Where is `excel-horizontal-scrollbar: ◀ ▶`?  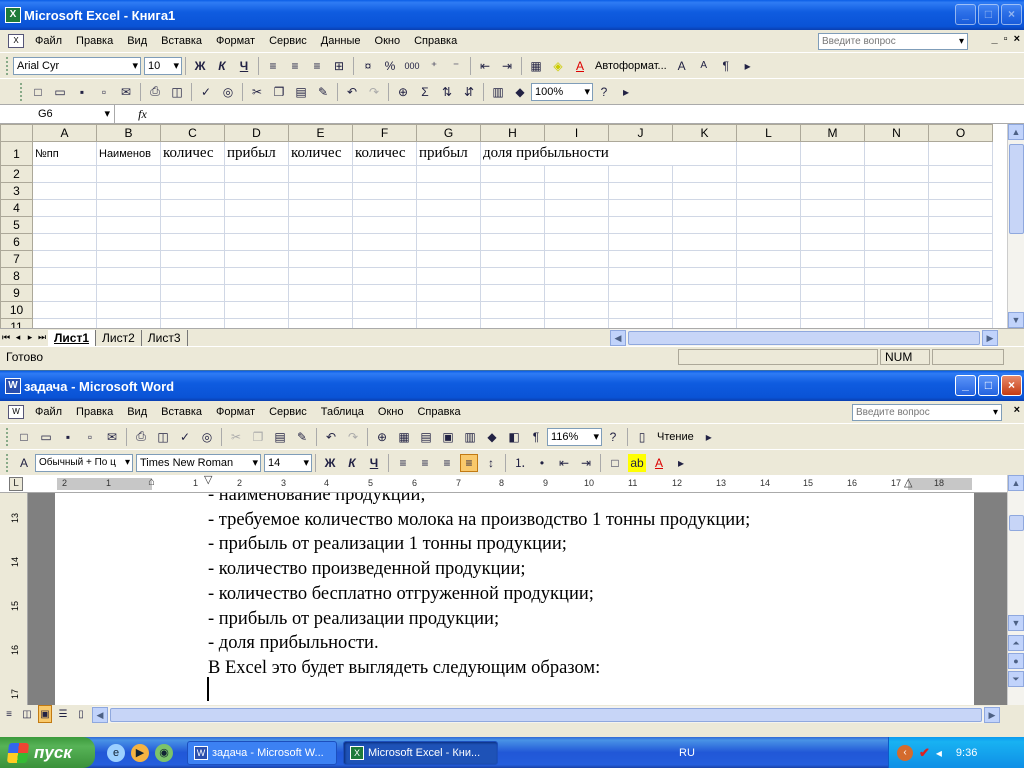 excel-horizontal-scrollbar: ◀ ▶ is located at coordinates (804, 337).